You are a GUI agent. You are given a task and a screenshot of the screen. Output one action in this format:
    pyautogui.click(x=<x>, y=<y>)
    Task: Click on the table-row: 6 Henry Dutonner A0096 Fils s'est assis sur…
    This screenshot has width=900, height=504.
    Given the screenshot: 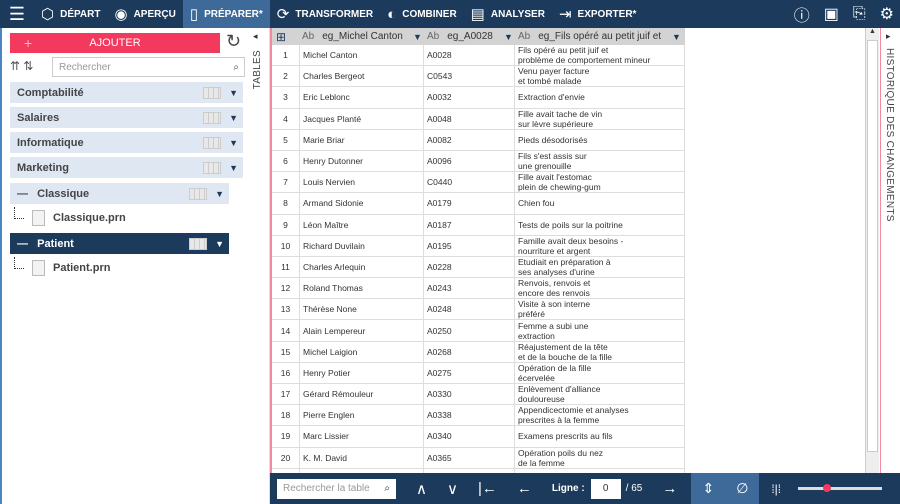 What is the action you would take?
    pyautogui.click(x=478, y=161)
    